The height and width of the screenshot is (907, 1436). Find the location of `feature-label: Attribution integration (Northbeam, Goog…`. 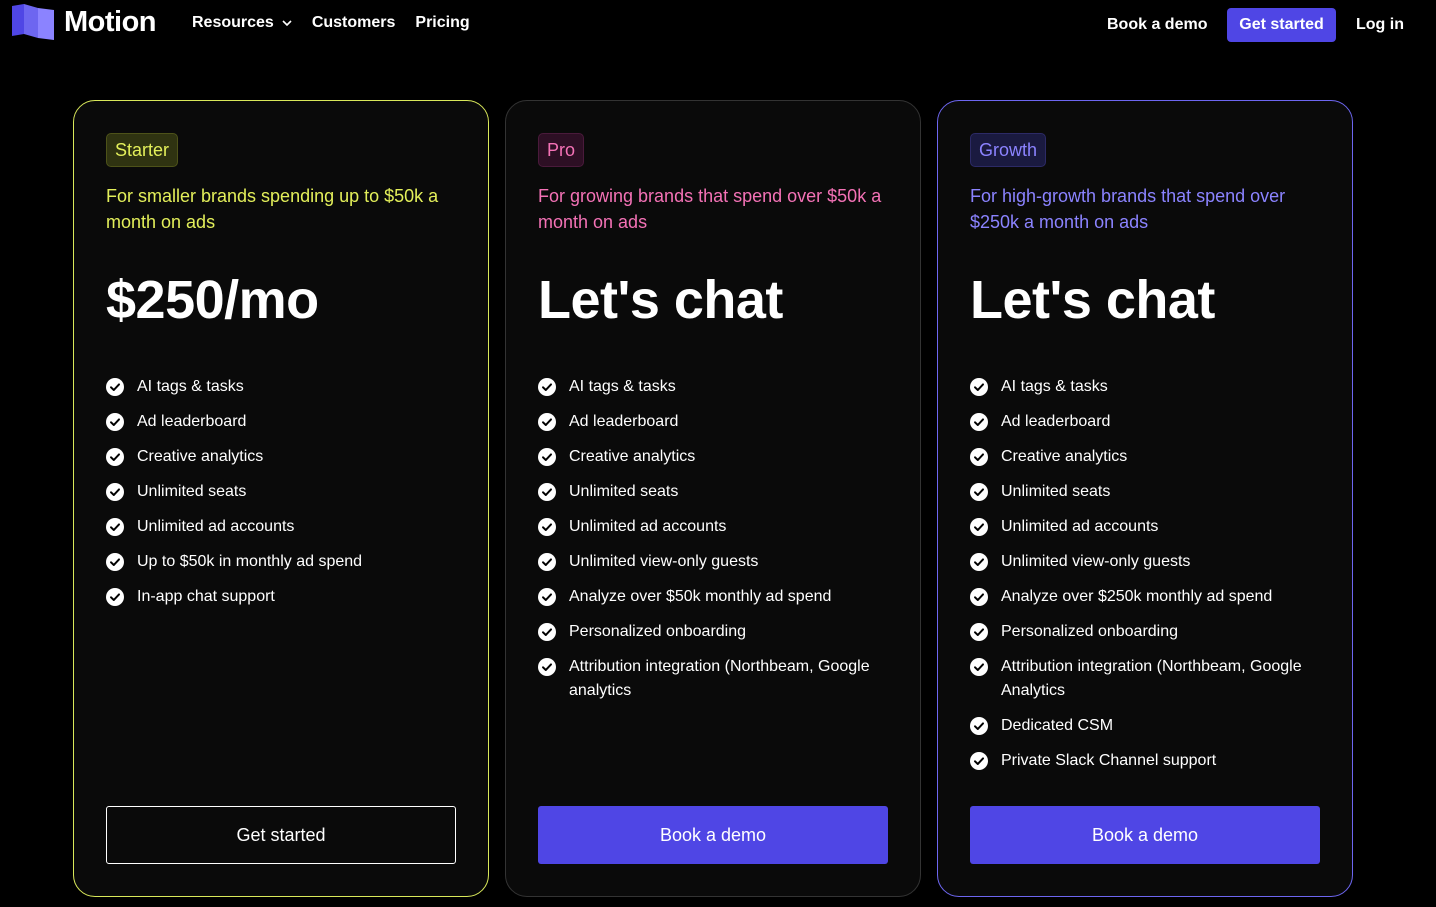

feature-label: Attribution integration (Northbeam, Goog… is located at coordinates (719, 678).